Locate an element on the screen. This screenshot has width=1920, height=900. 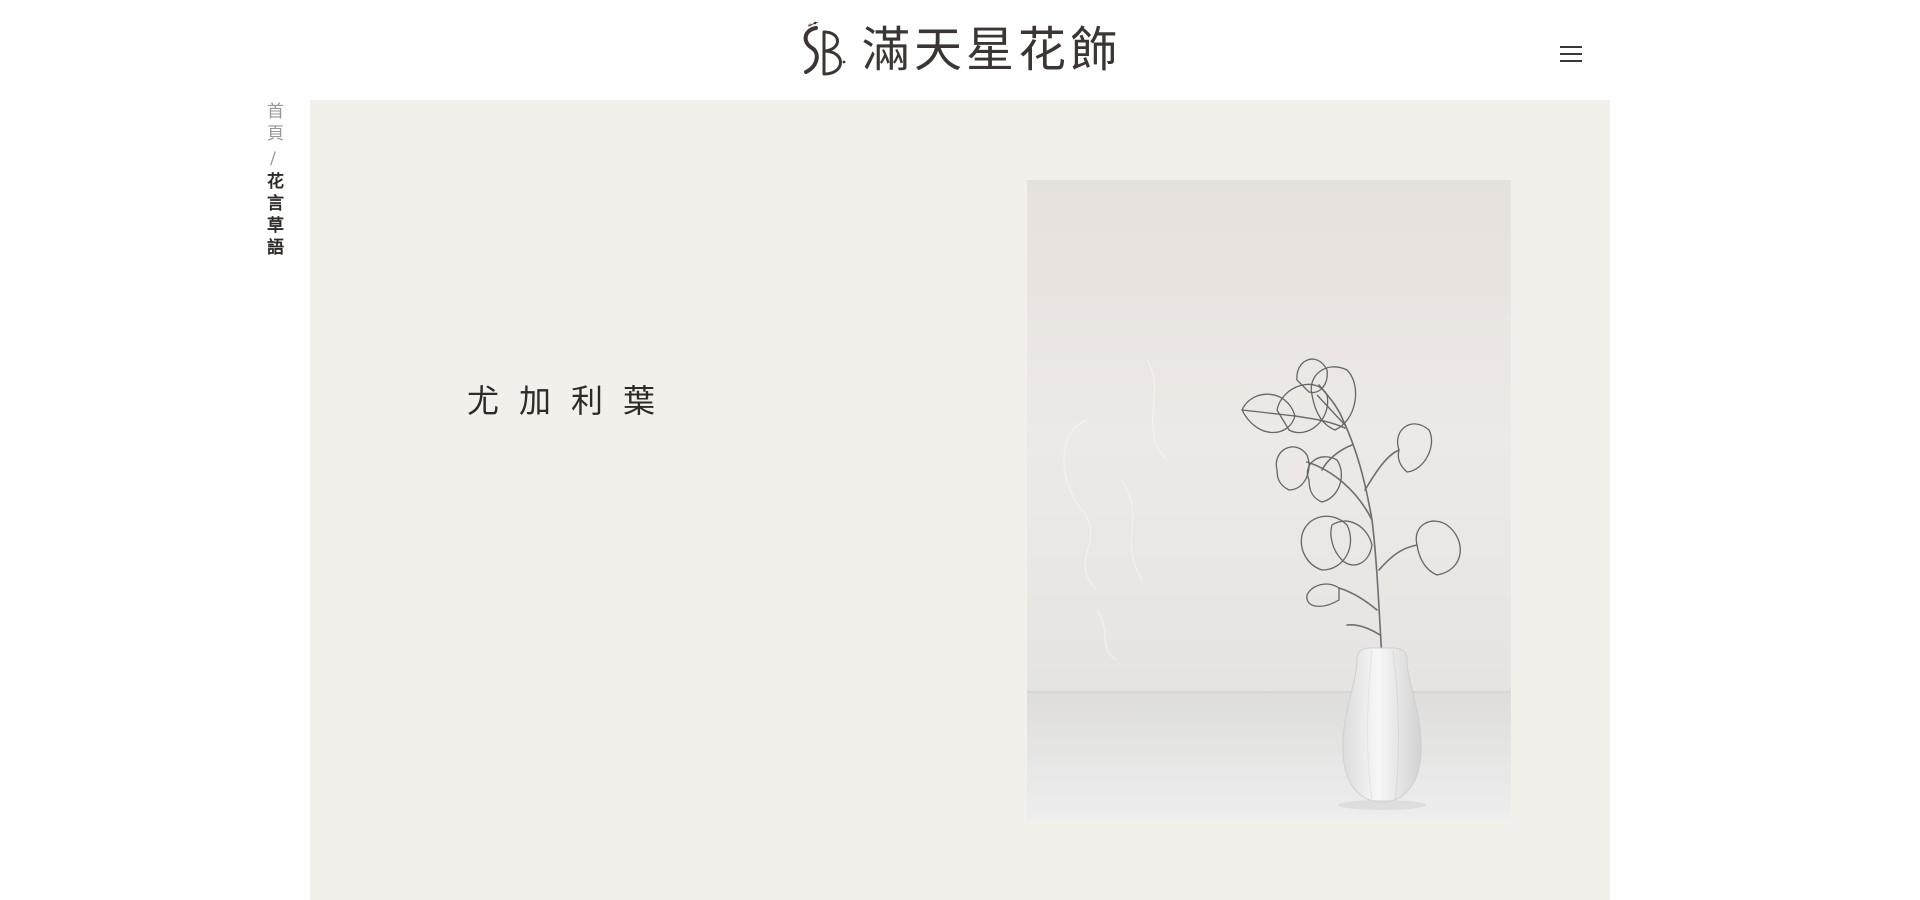
breadcrumb-current-page: 花言草語 is located at coordinates (273, 216).